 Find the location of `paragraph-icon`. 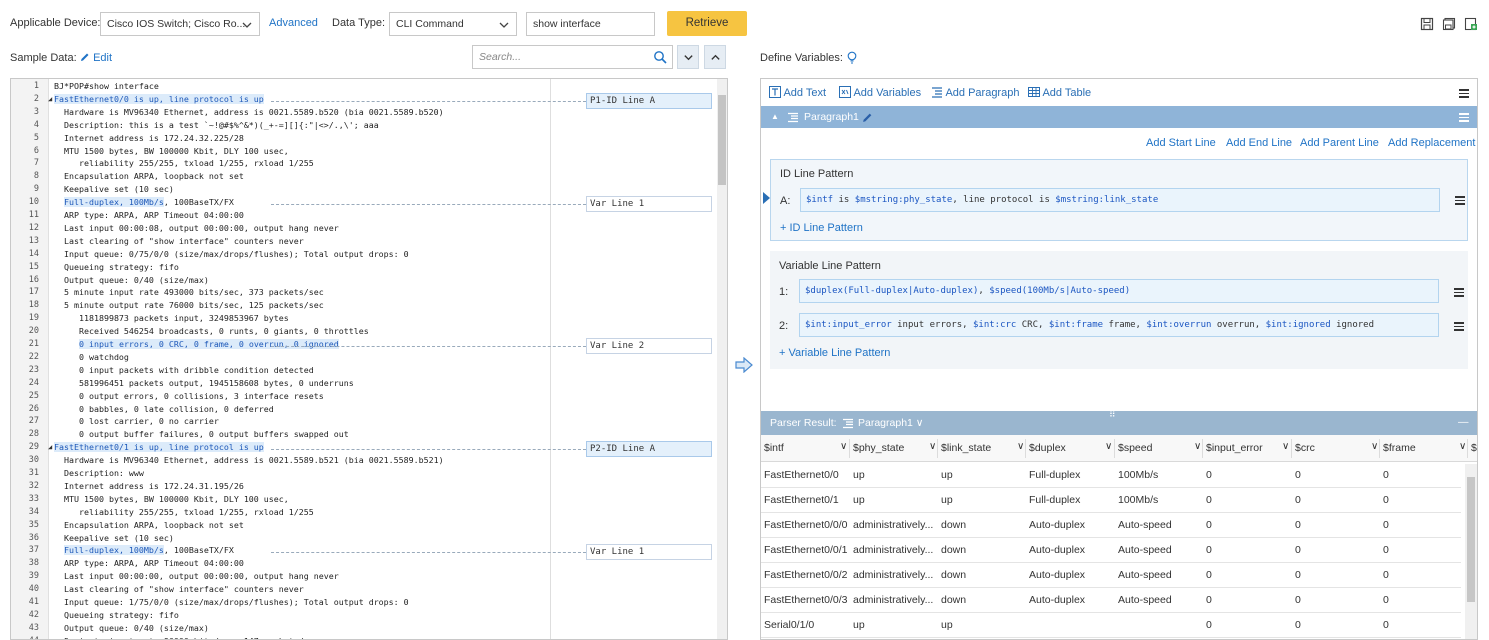

paragraph-icon is located at coordinates (793, 117).